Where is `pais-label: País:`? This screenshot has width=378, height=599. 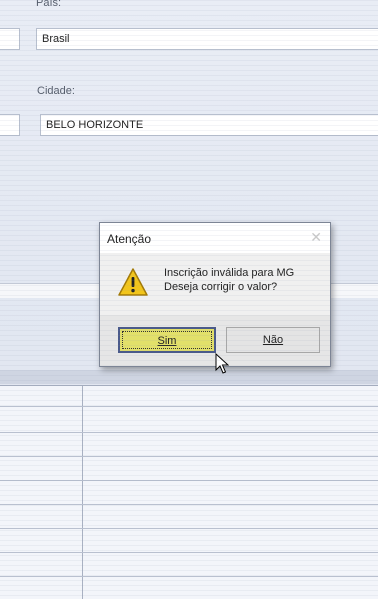 pais-label: País: is located at coordinates (49, 4).